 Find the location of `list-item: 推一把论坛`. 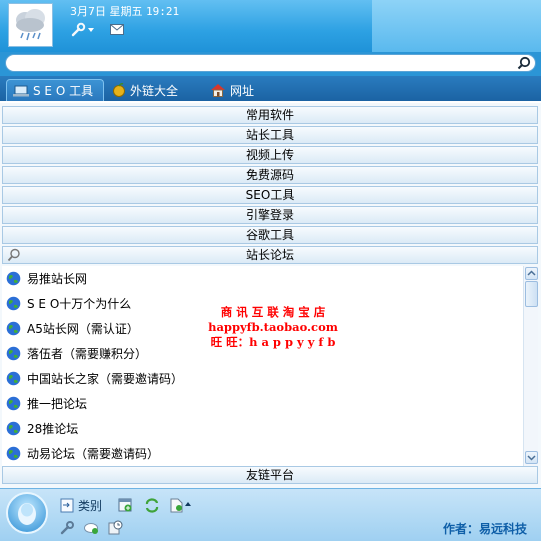

list-item: 推一把论坛 is located at coordinates (46, 403).